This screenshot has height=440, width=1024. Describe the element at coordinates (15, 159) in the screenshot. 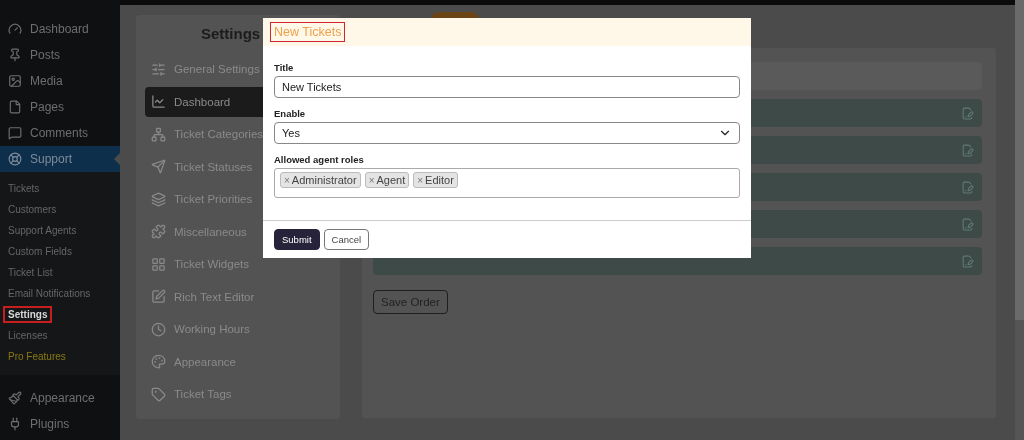

I see `lifebuoy-icon` at that location.